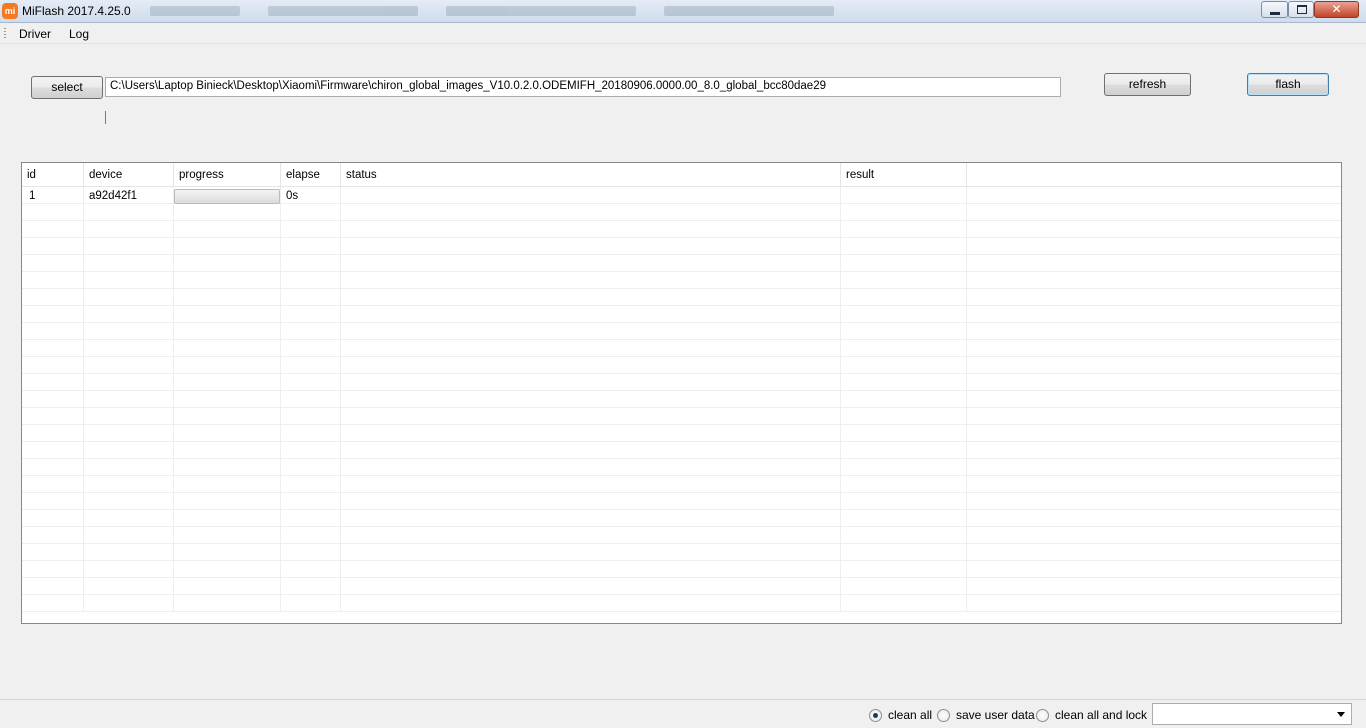 The image size is (1366, 728). I want to click on menu-bar: Driver Log, so click(683, 34).